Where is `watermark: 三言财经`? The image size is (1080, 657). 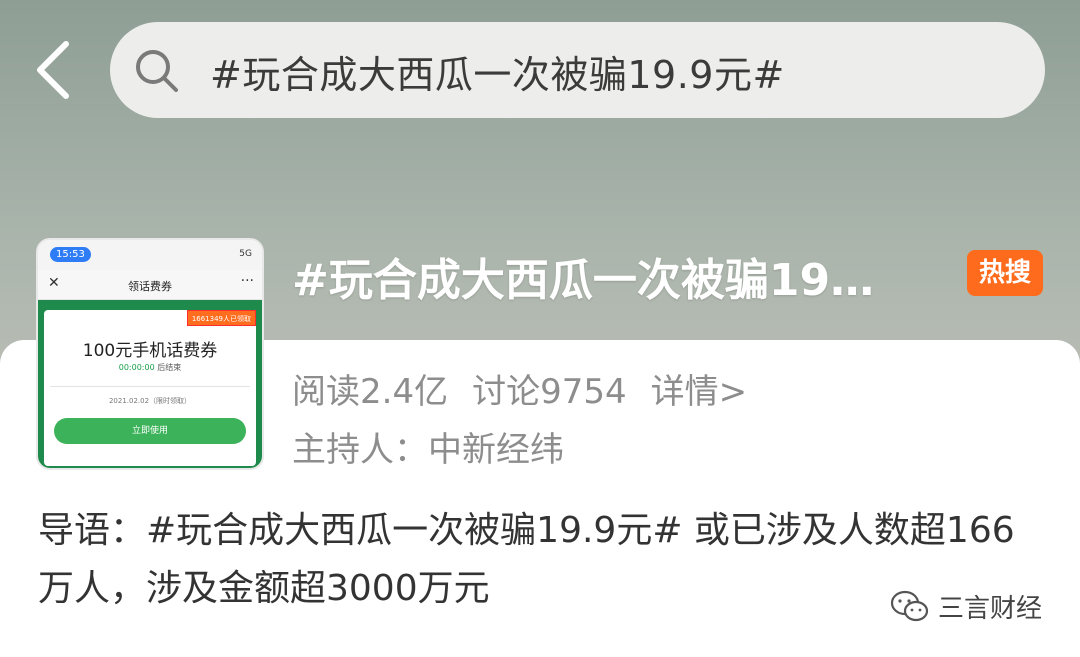 watermark: 三言财经 is located at coordinates (966, 606).